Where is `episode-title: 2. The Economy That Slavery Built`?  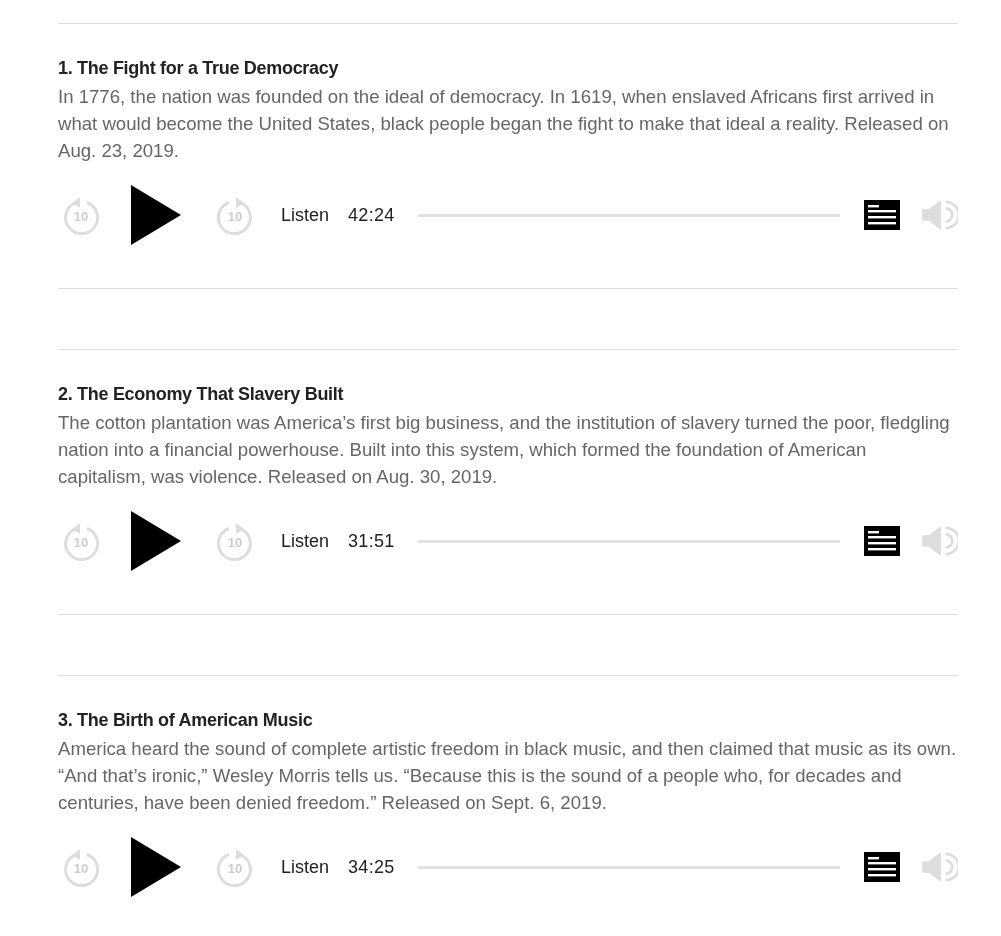
episode-title: 2. The Economy That Slavery Built is located at coordinates (201, 394).